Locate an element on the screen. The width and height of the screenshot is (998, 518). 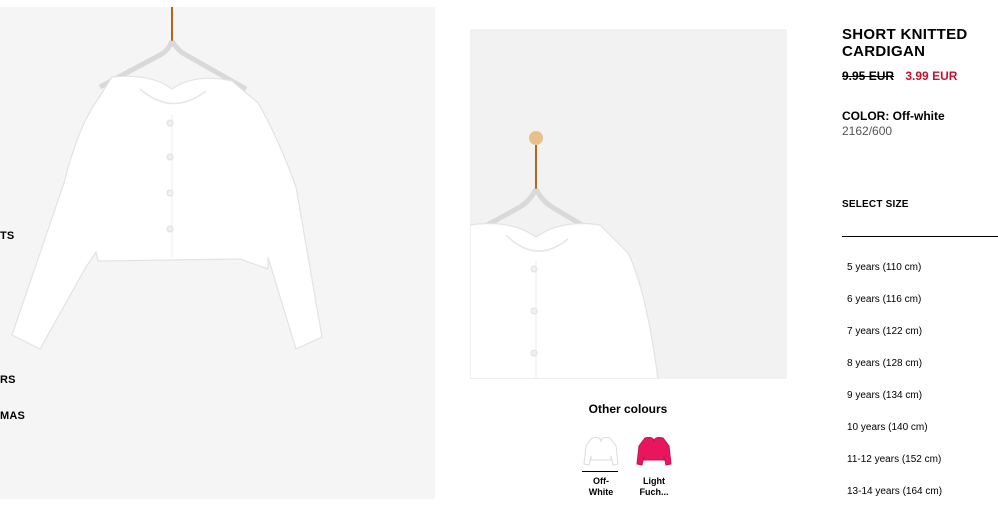
size-divider is located at coordinates (920, 236).